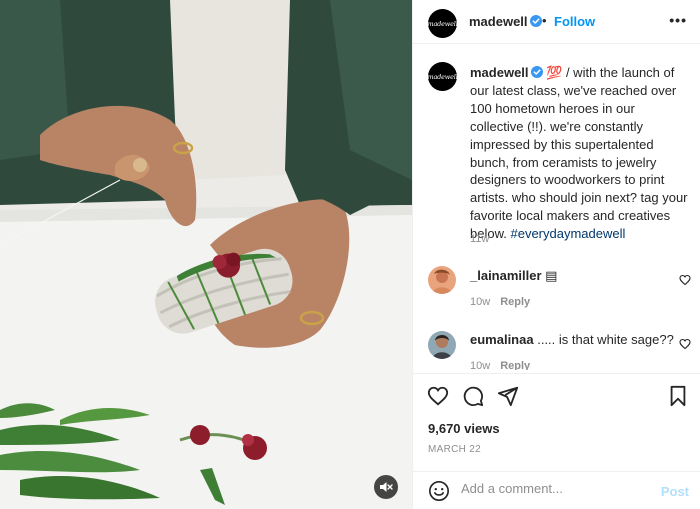 The width and height of the screenshot is (700, 509). I want to click on paper-plane-icon, so click(508, 396).